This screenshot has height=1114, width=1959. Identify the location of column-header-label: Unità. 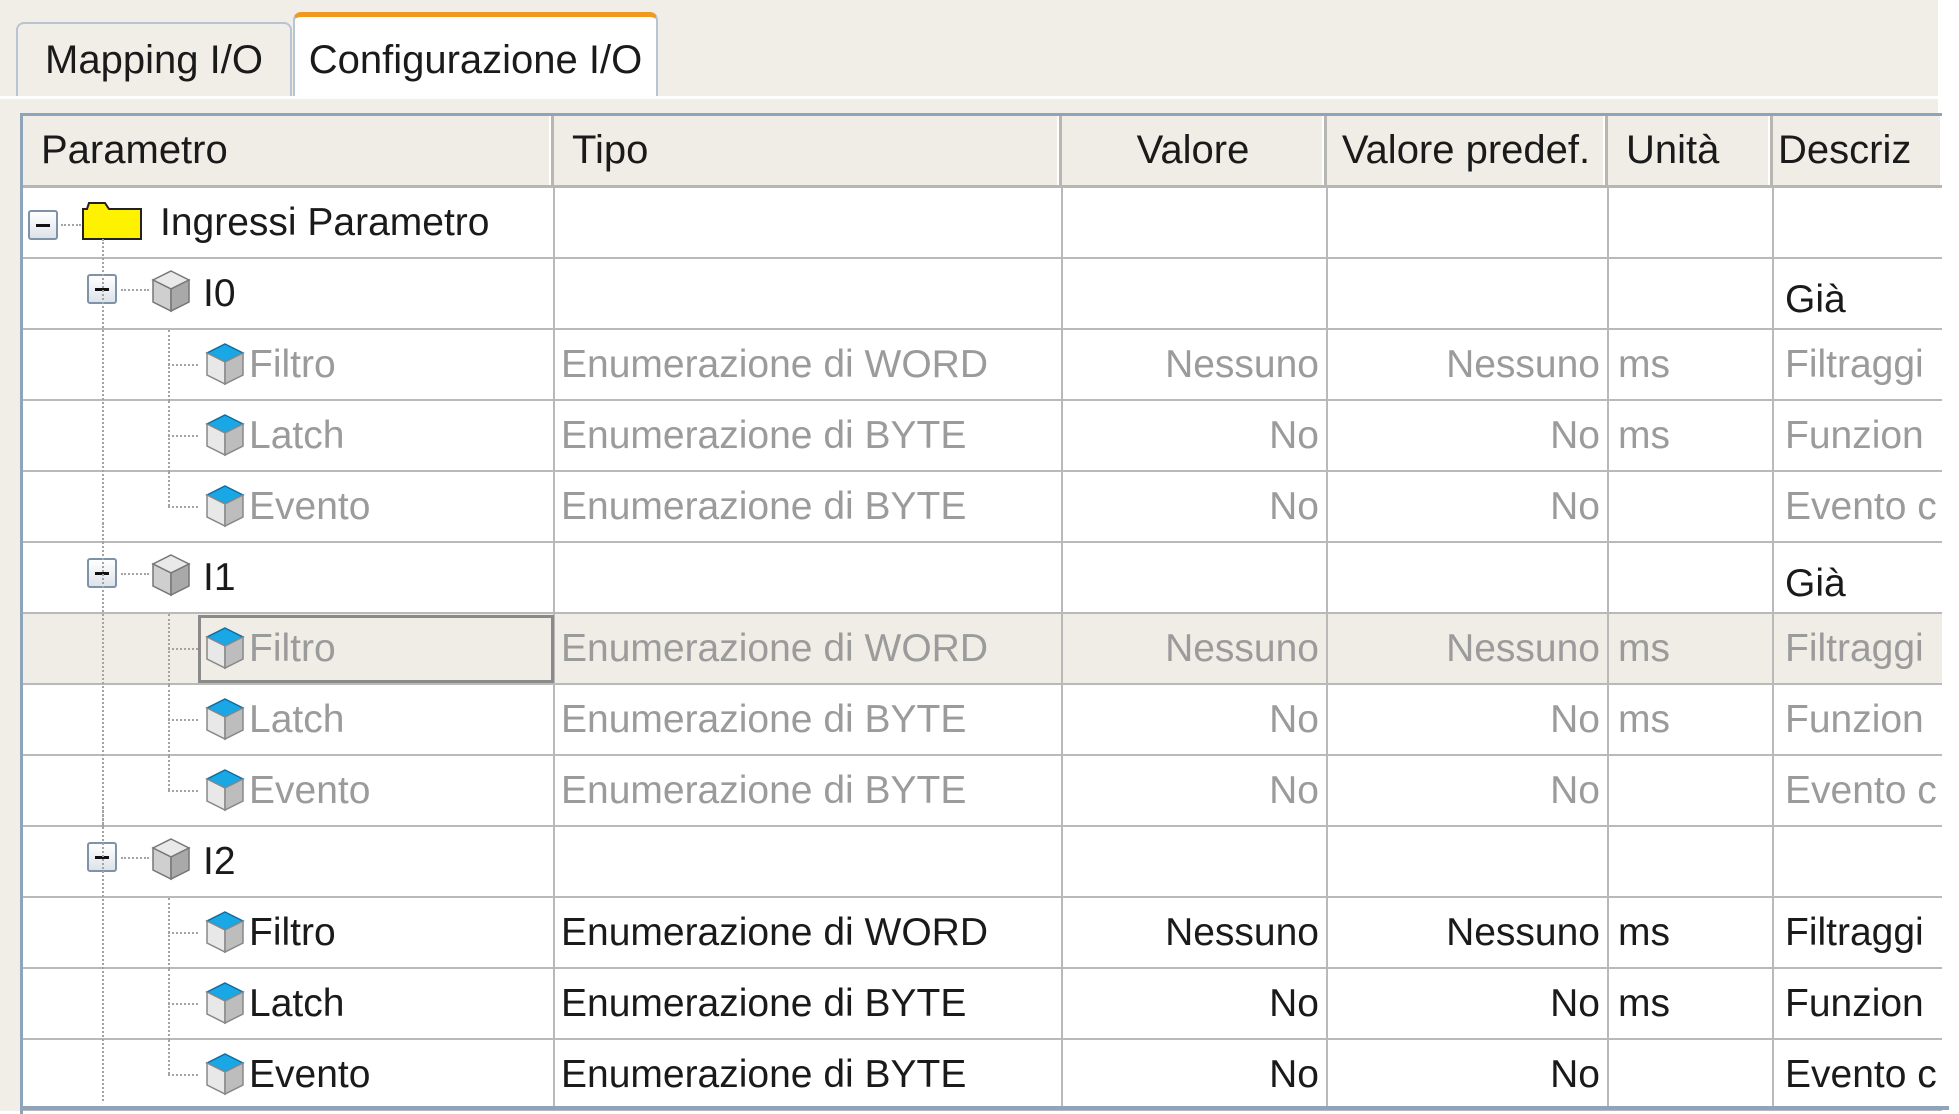
(1673, 150).